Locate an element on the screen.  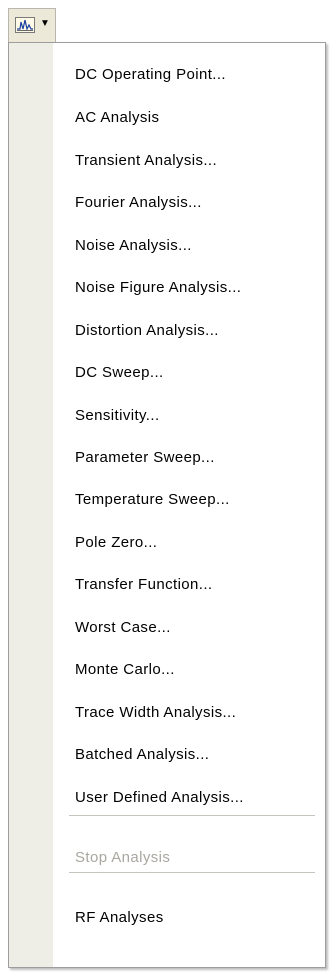
dropdown-arrow-icon: ▼ is located at coordinates (45, 24).